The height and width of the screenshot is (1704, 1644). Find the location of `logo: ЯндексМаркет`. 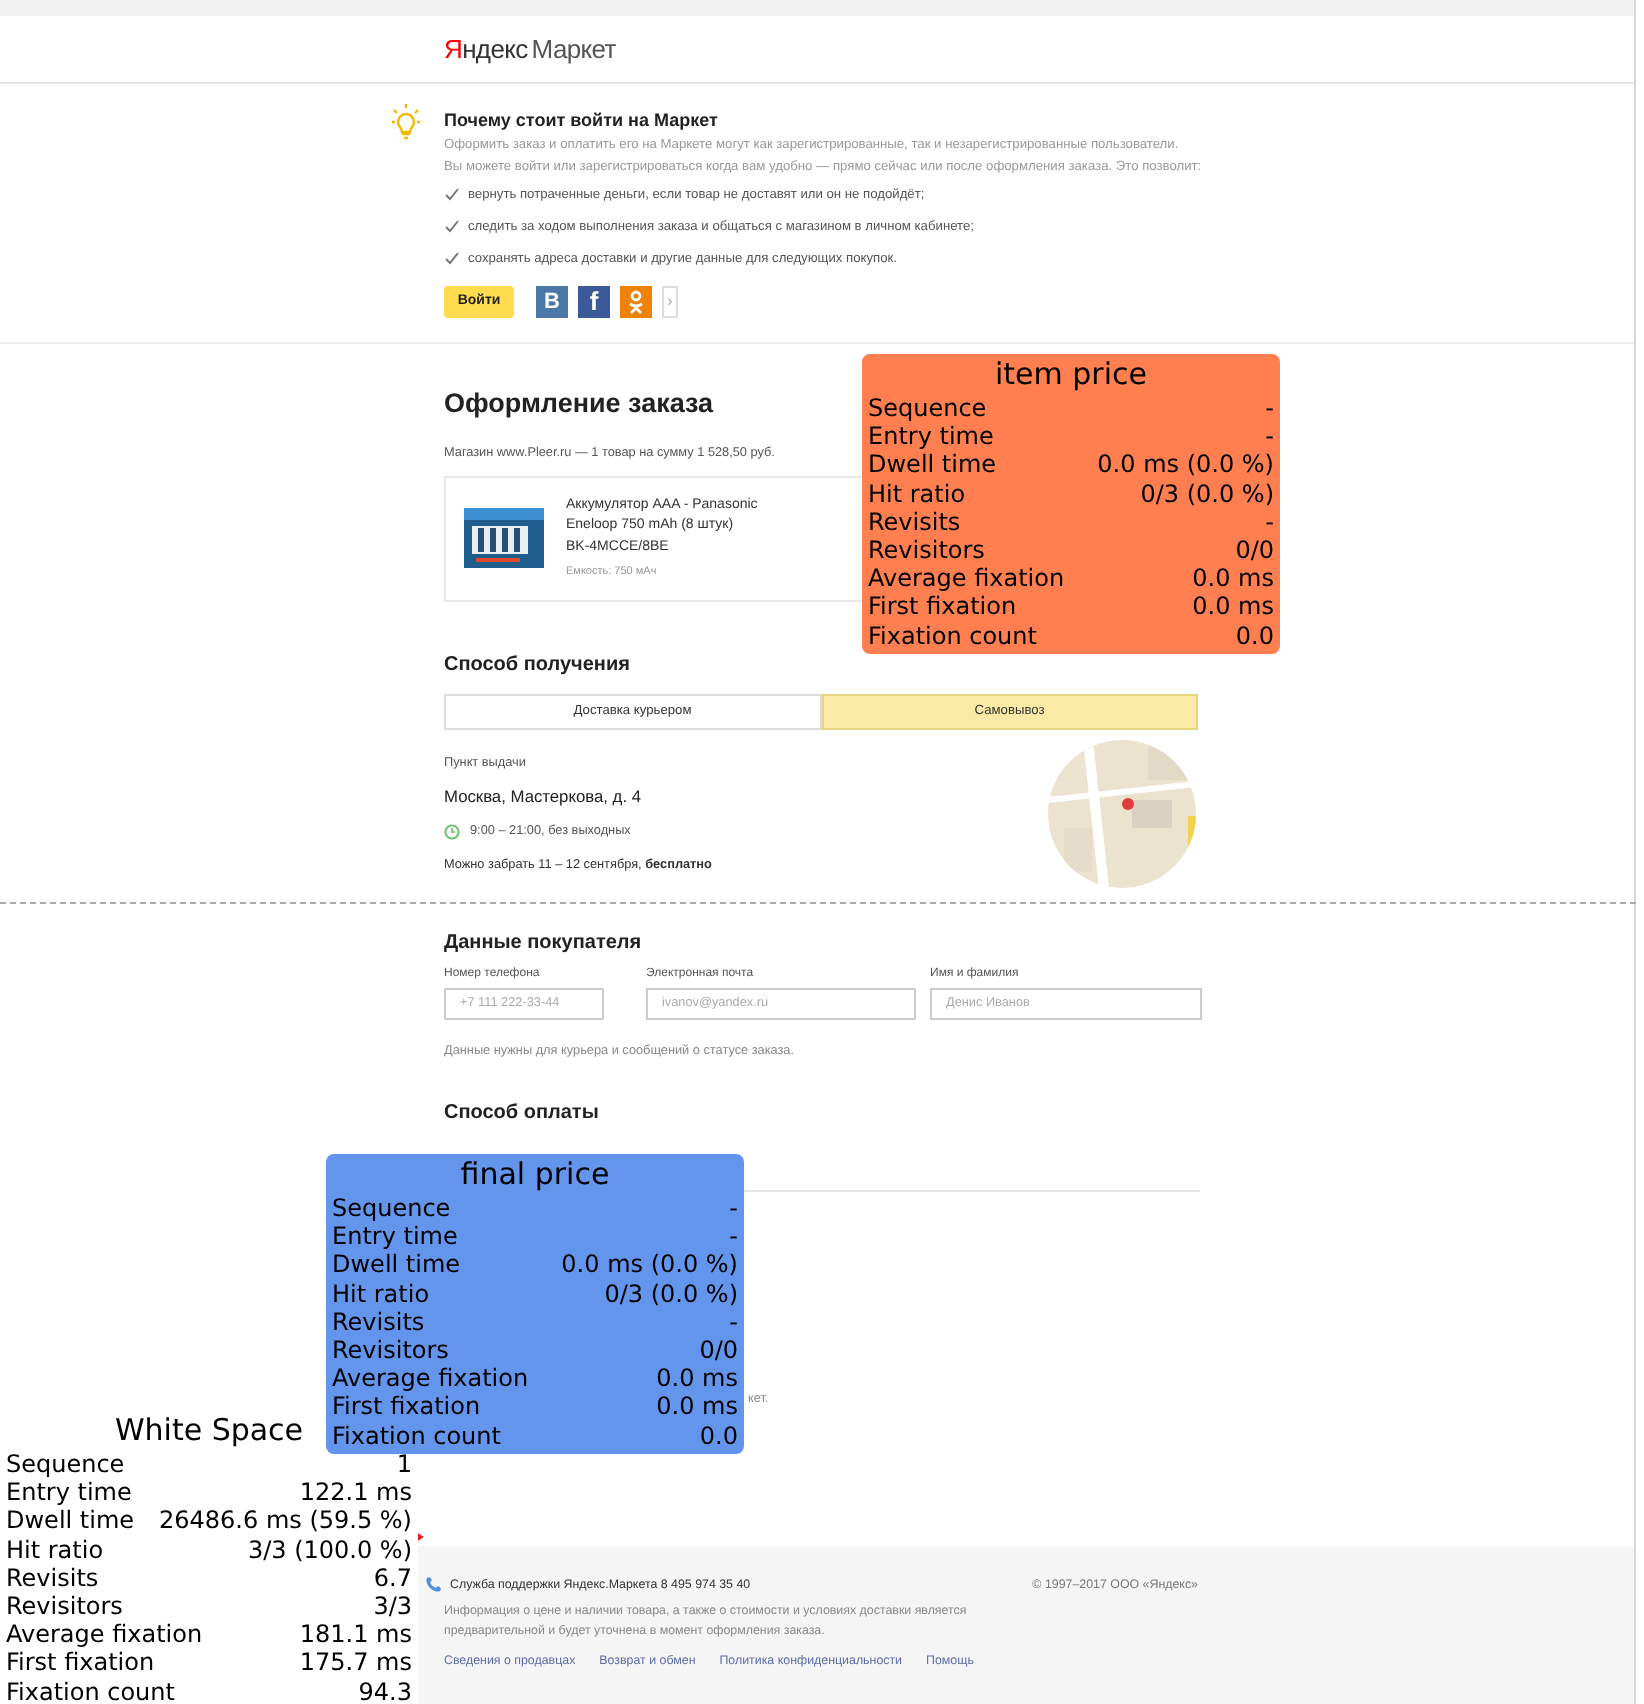

logo: ЯндексМаркет is located at coordinates (530, 49).